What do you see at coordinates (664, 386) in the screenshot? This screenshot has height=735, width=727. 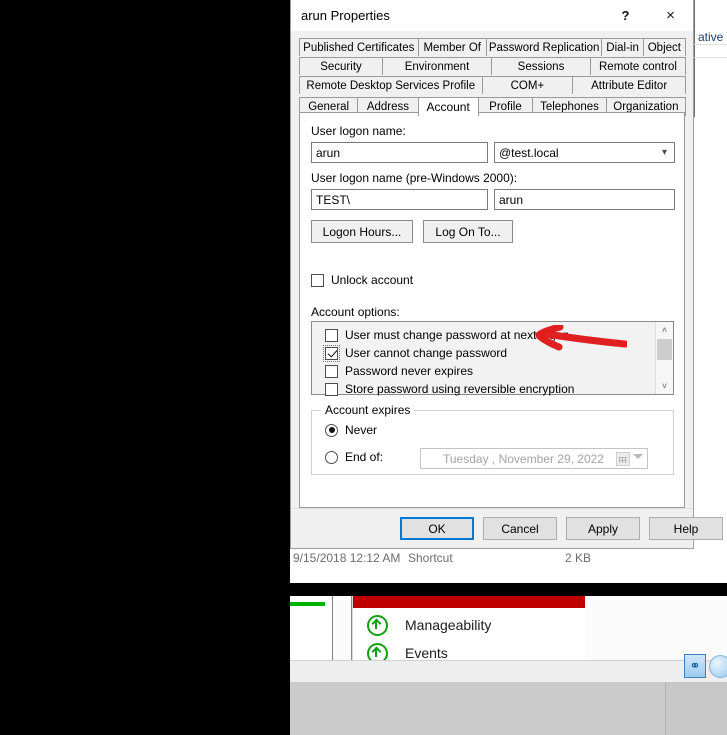 I see `scroll-down-icon: ˅` at bounding box center [664, 386].